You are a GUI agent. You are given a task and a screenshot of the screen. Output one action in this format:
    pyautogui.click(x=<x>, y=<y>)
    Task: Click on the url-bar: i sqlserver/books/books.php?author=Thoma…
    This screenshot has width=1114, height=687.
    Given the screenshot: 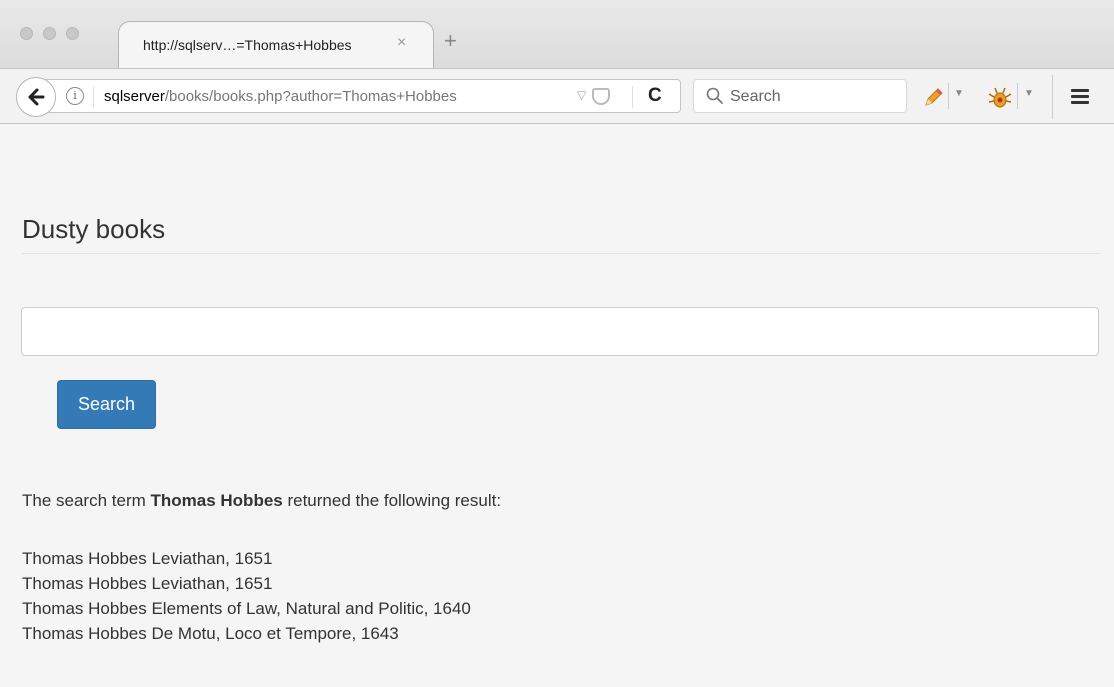 What is the action you would take?
    pyautogui.click(x=360, y=96)
    